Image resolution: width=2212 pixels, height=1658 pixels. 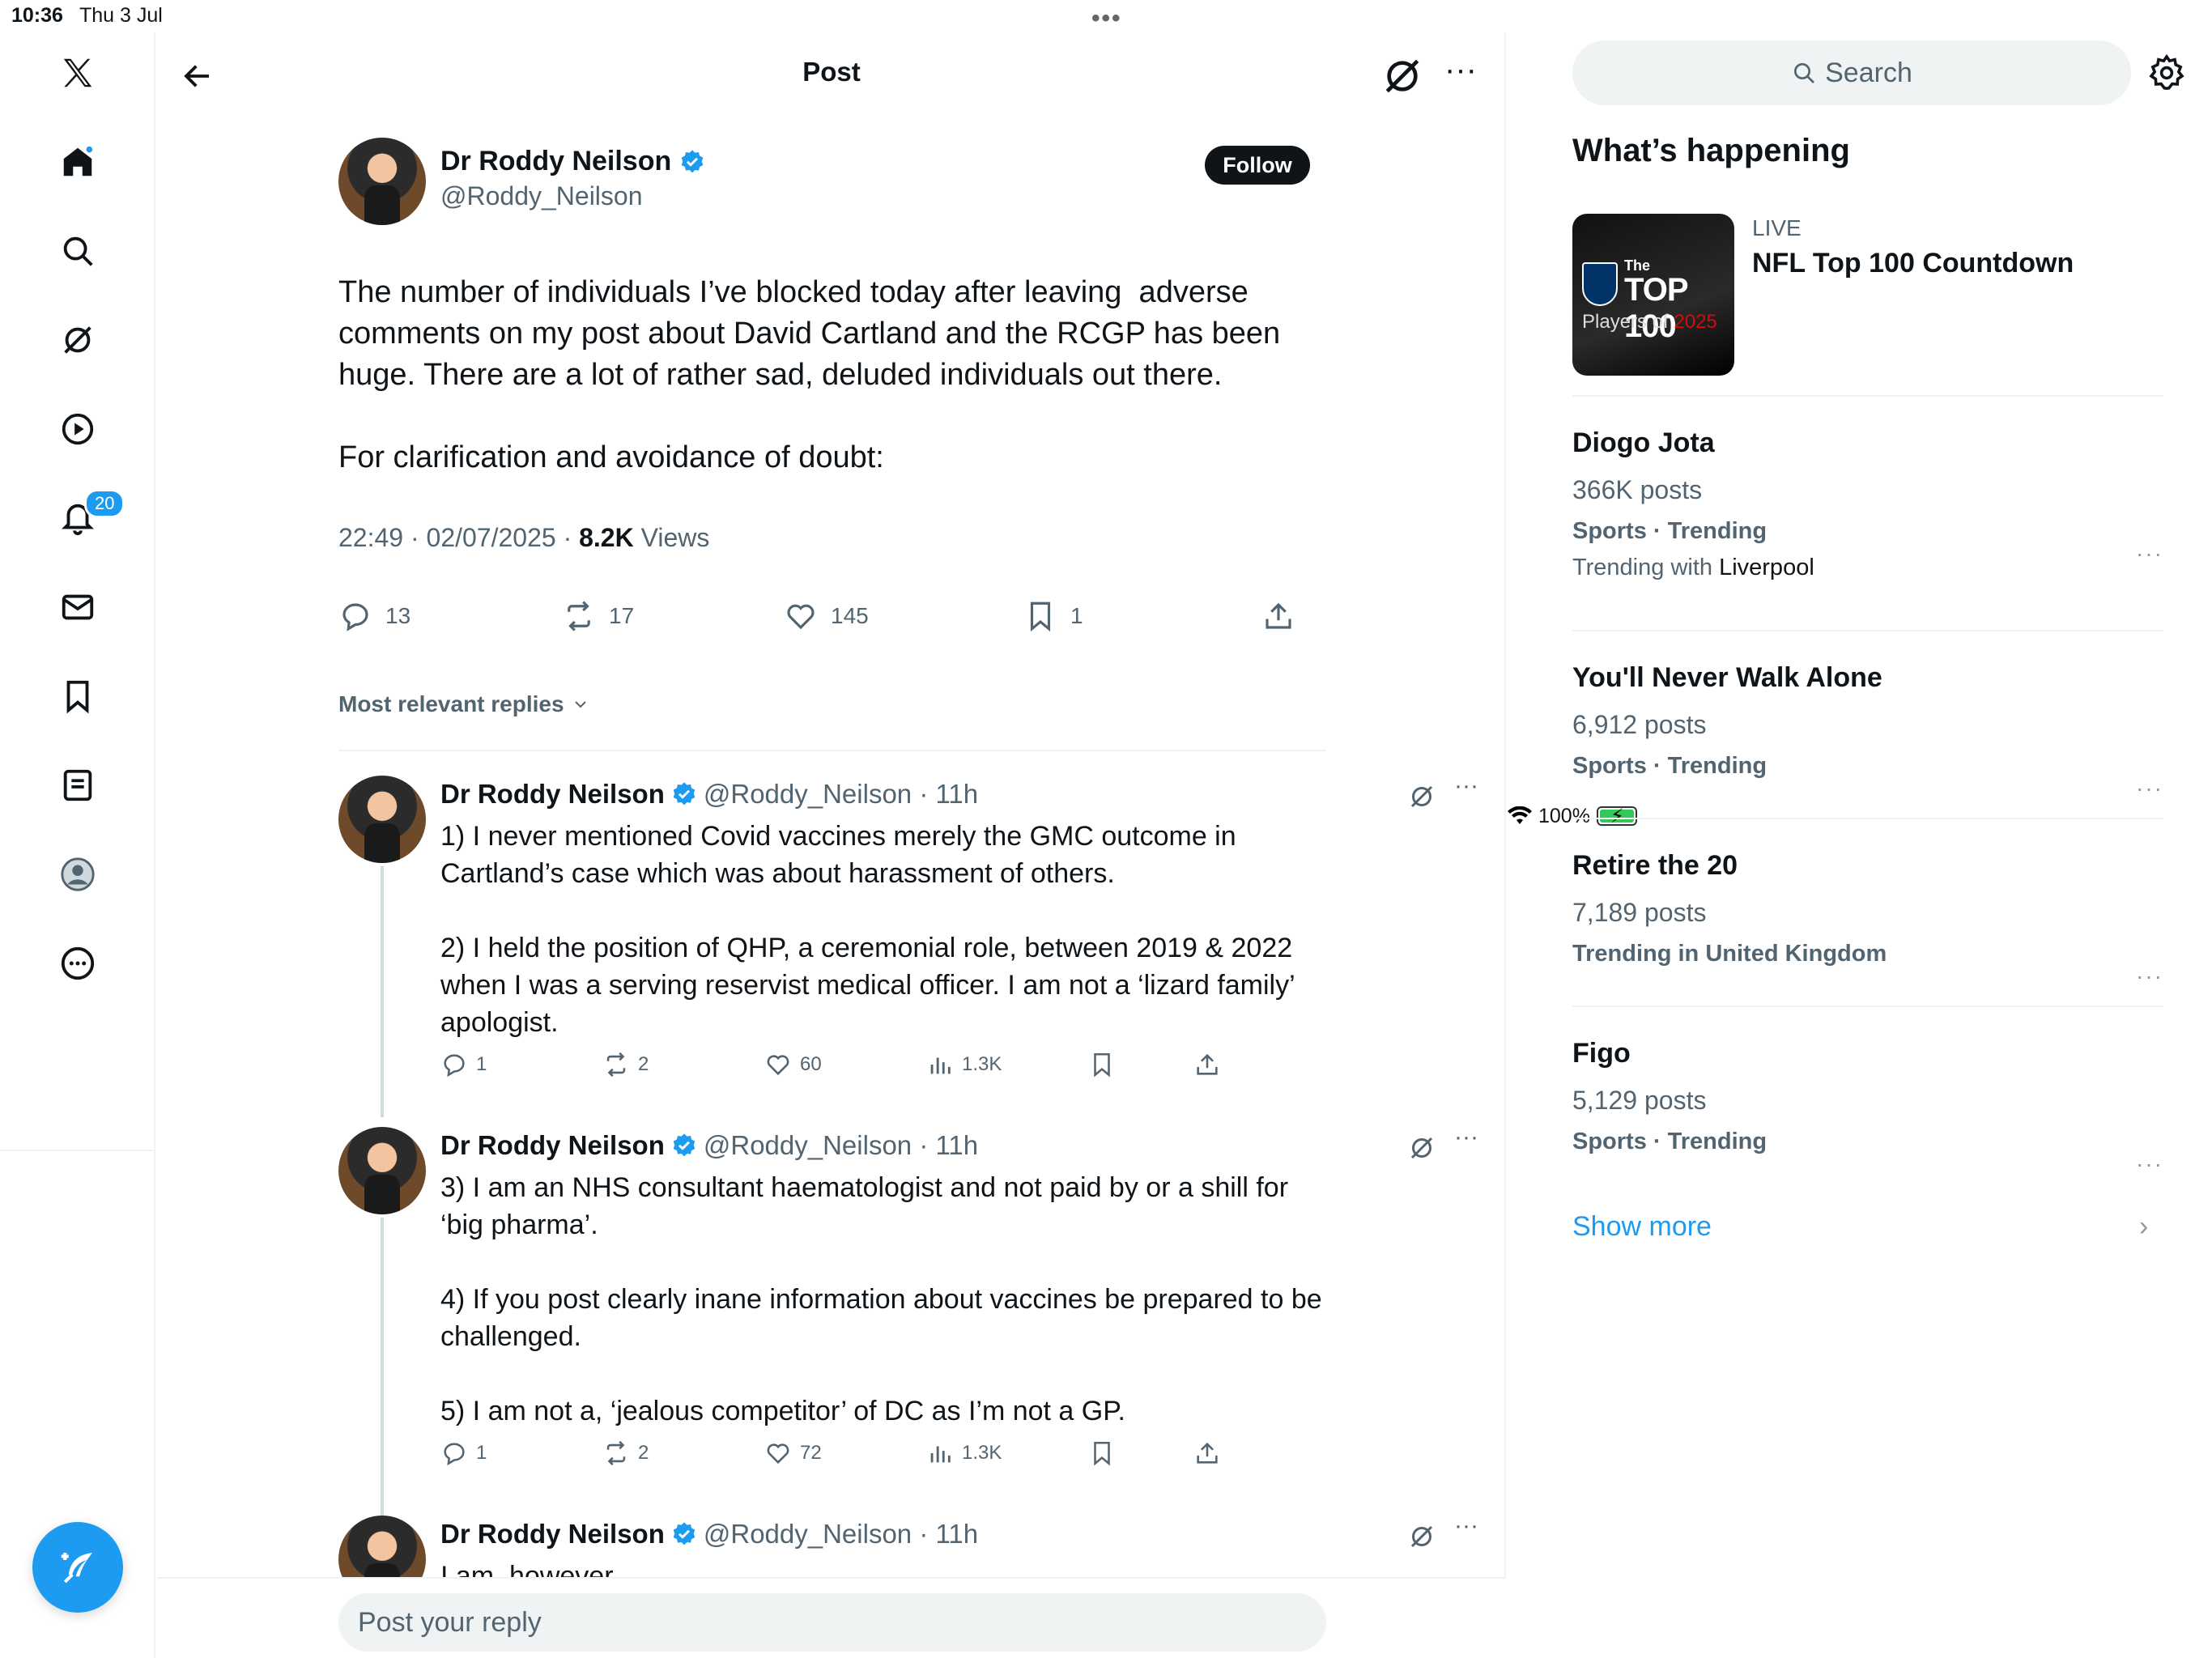 I want to click on video-icon, so click(x=77, y=429).